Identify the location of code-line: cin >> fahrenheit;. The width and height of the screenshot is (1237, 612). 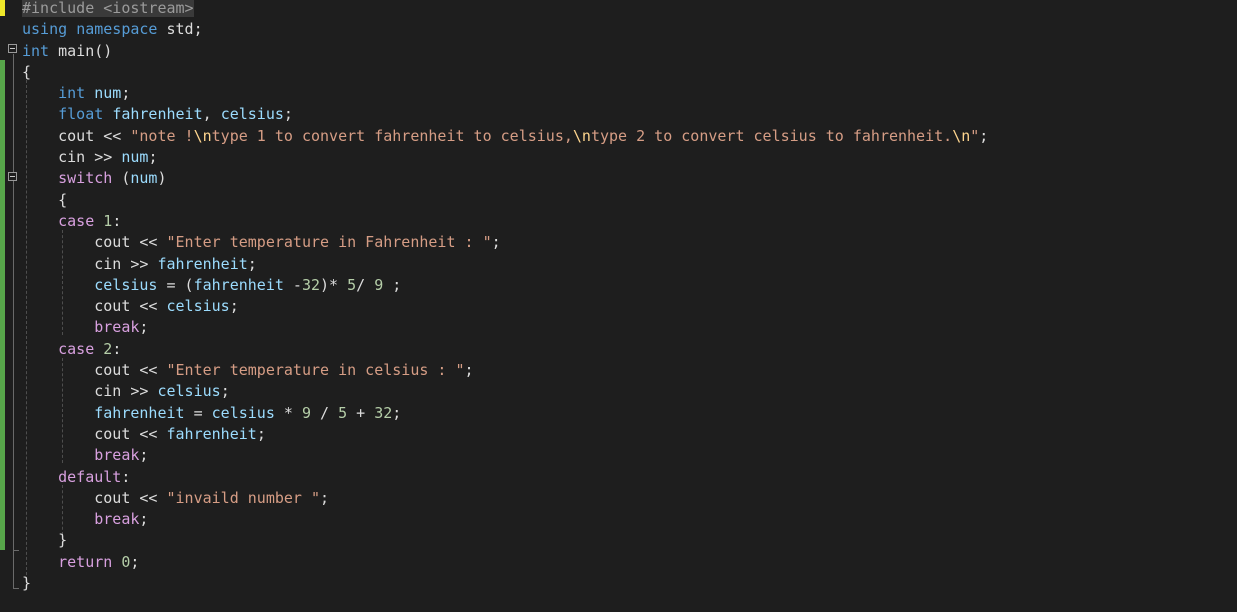
(505, 266).